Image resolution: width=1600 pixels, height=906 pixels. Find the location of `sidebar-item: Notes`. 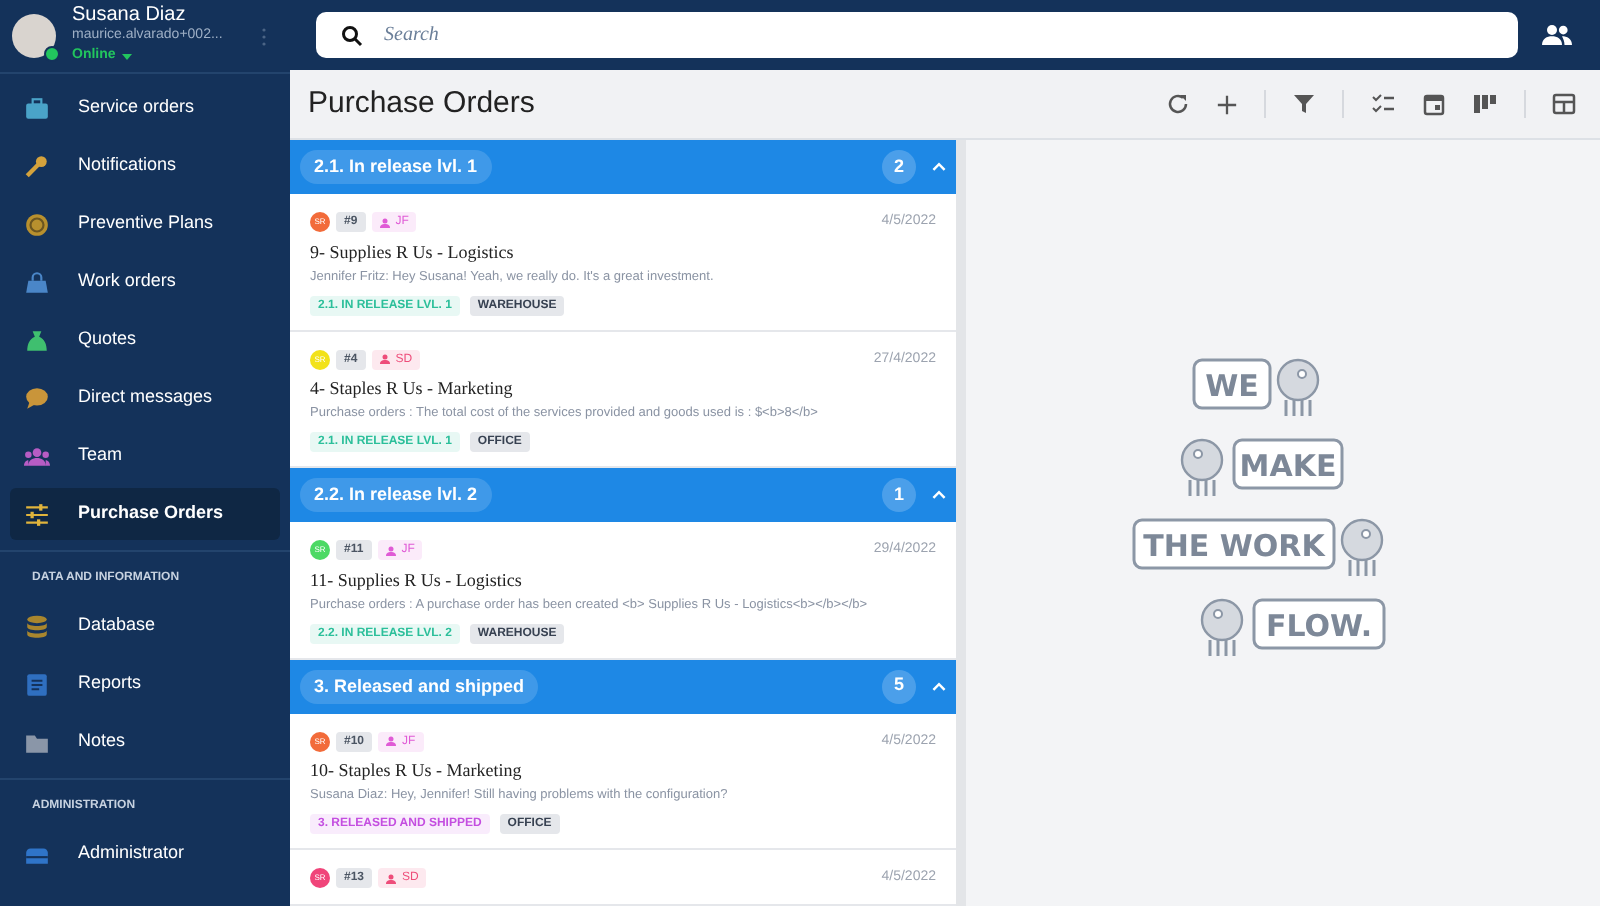

sidebar-item: Notes is located at coordinates (145, 742).